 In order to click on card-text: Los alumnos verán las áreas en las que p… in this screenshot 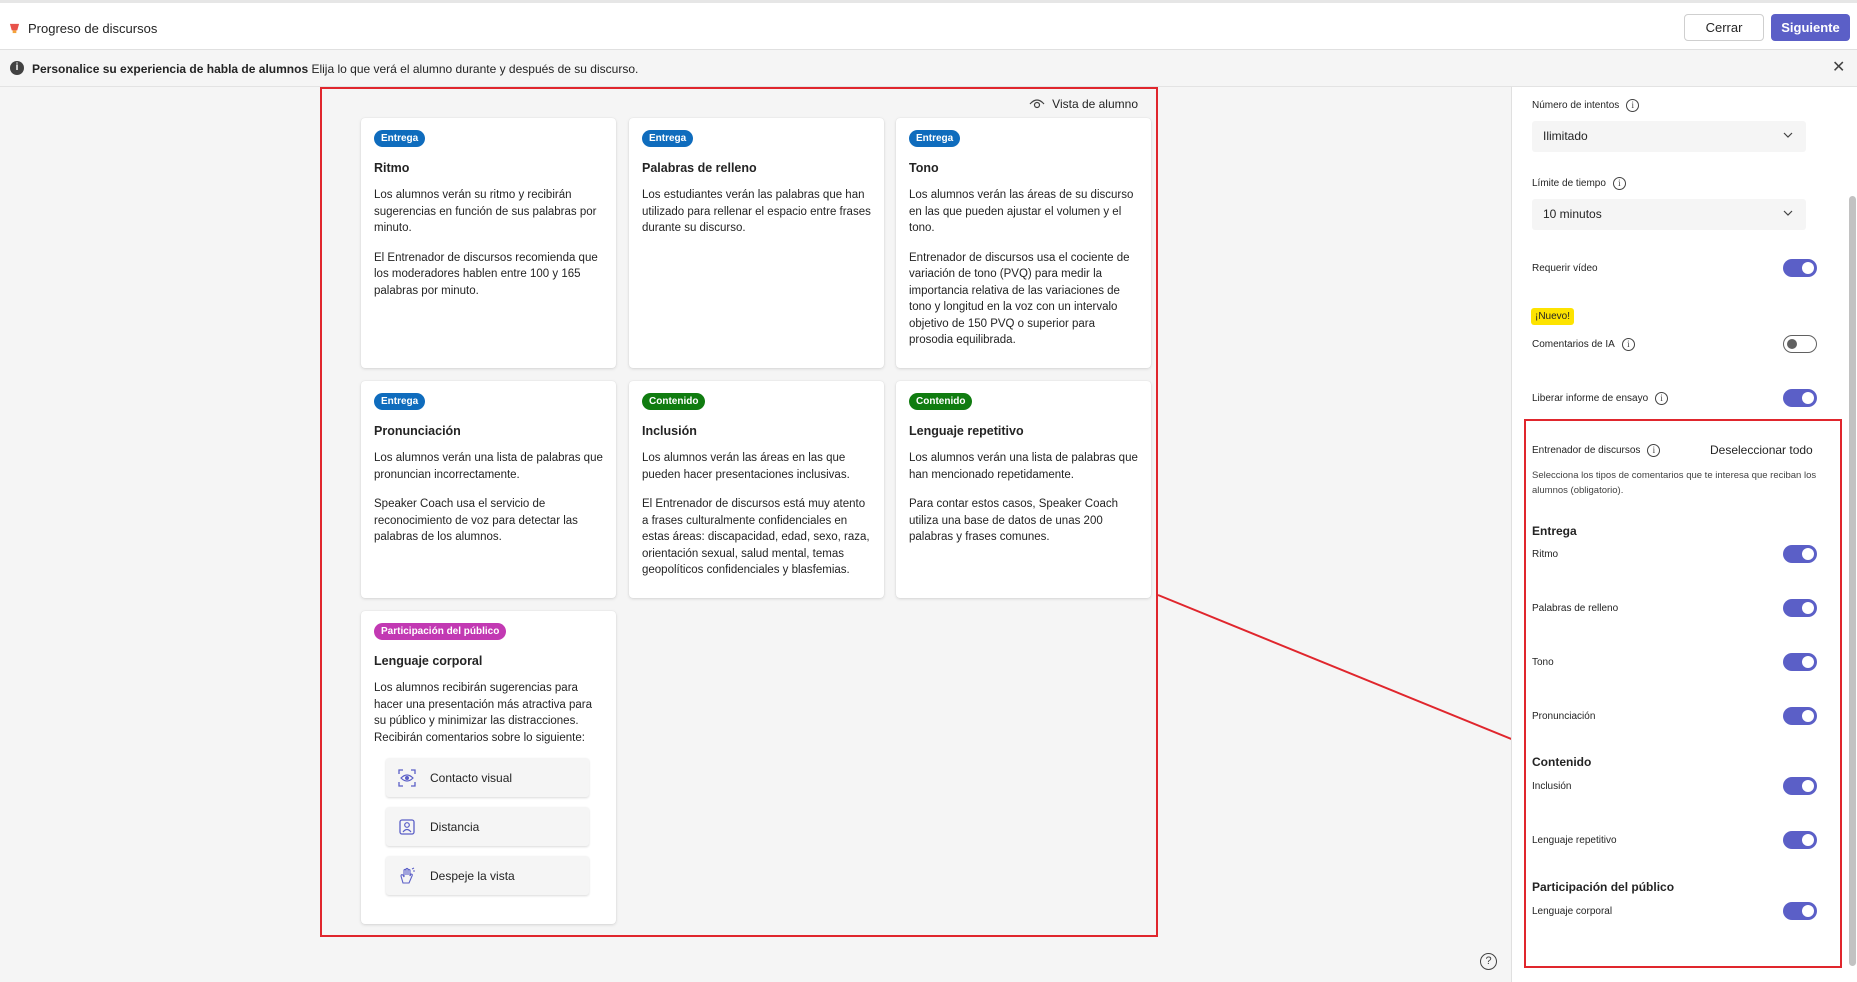, I will do `click(746, 466)`.